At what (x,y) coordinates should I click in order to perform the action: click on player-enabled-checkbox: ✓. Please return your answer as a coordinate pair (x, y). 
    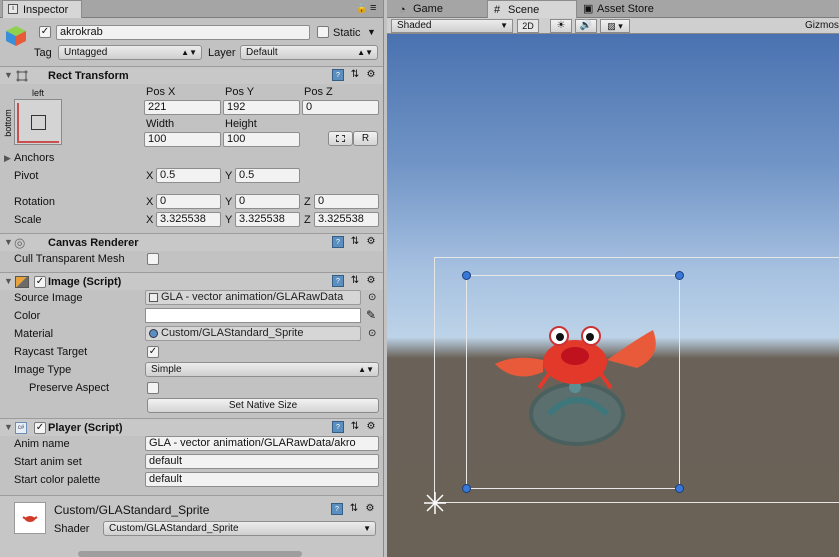
    Looking at the image, I should click on (40, 428).